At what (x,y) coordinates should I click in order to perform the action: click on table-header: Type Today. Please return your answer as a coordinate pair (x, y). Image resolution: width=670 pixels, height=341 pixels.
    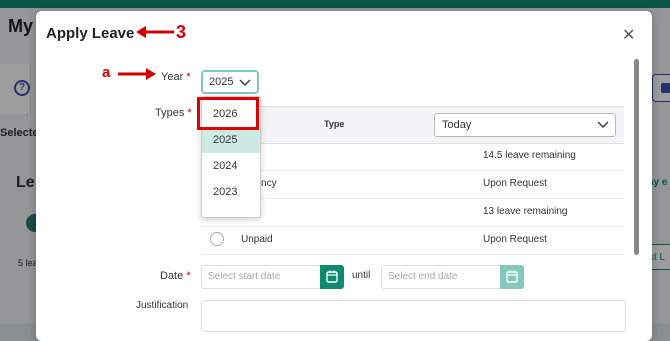
    Looking at the image, I should click on (412, 125).